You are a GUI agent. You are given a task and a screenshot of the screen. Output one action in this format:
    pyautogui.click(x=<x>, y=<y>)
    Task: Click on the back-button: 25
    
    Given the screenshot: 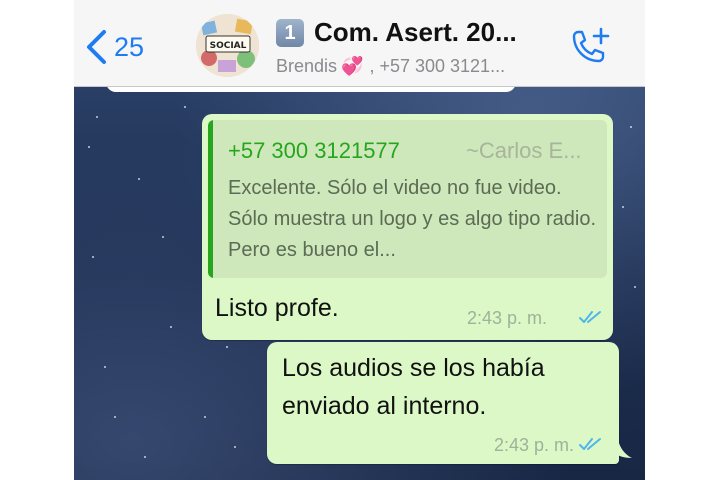 What is the action you would take?
    pyautogui.click(x=114, y=47)
    